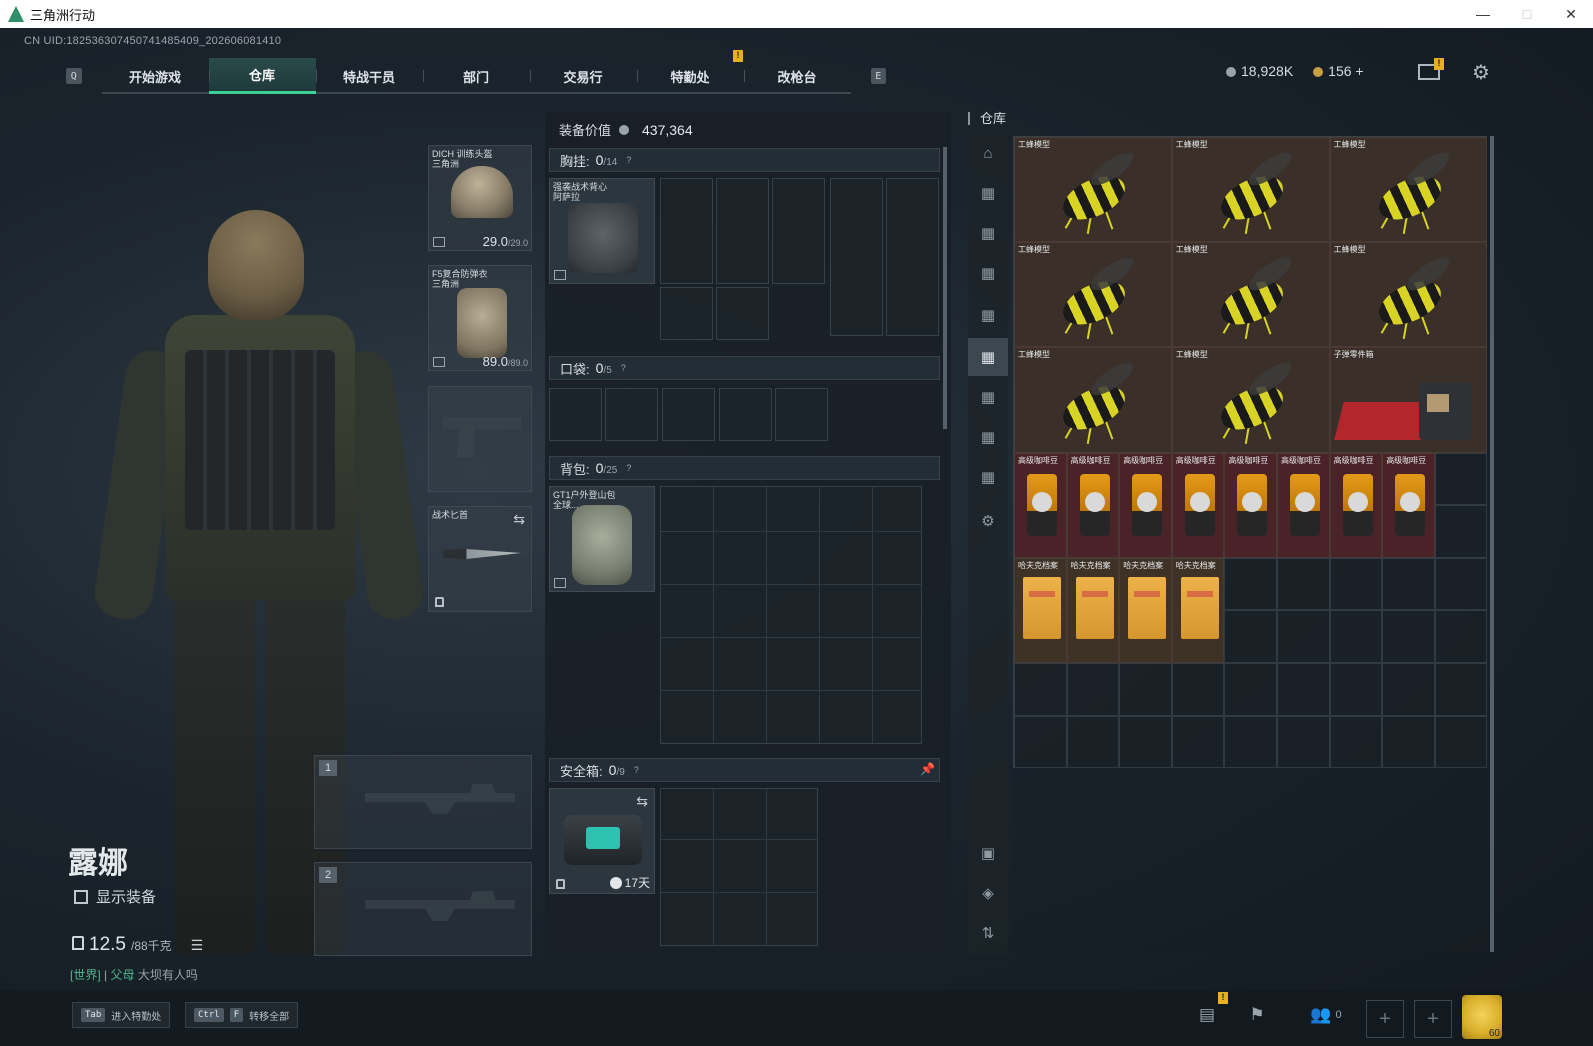  Describe the element at coordinates (1408, 400) in the screenshot. I see `bullet-parts-box-item: 子弹零件箱` at that location.